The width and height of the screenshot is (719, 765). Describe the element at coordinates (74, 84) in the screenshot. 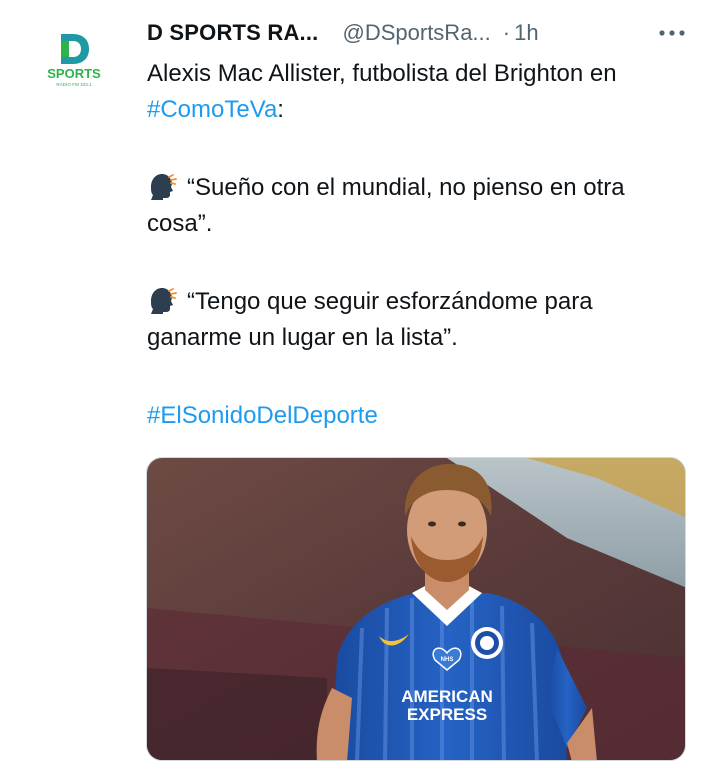

I see `avatar-sub-text: RADIO FM 103.1` at that location.